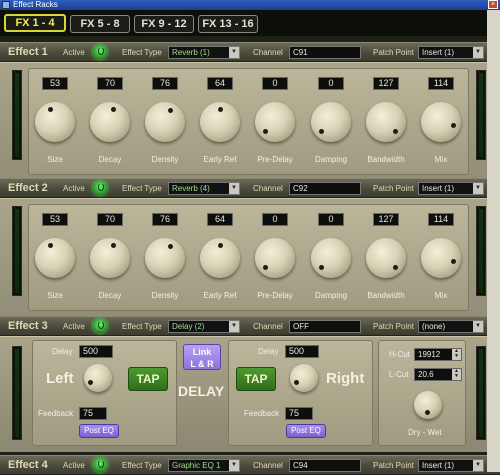  I want to click on effect-type-dropdown: Reverb (4) ▼, so click(204, 188).